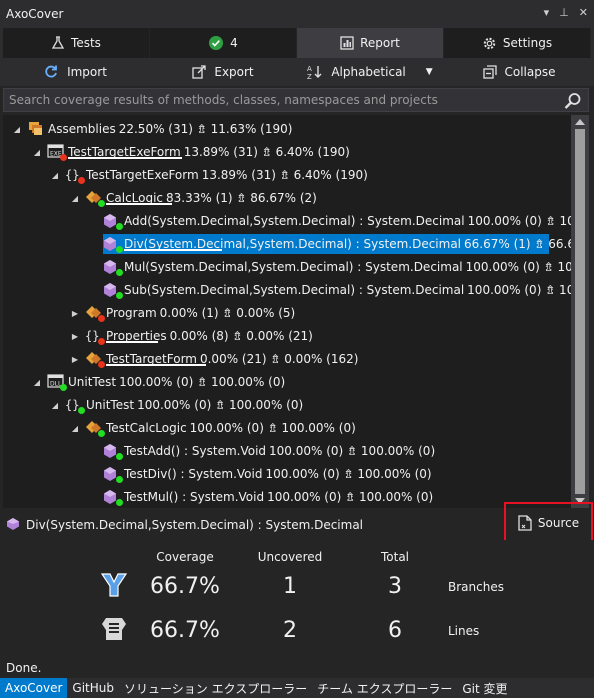 The height and width of the screenshot is (698, 594). I want to click on tree-node-stats: 0.00% (1) ⇯ 0.00% (5), so click(227, 313).